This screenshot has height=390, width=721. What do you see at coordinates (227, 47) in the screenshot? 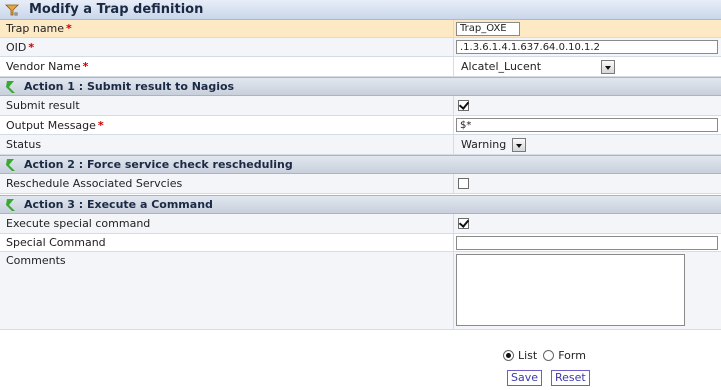
I see `oid-label: OID *` at bounding box center [227, 47].